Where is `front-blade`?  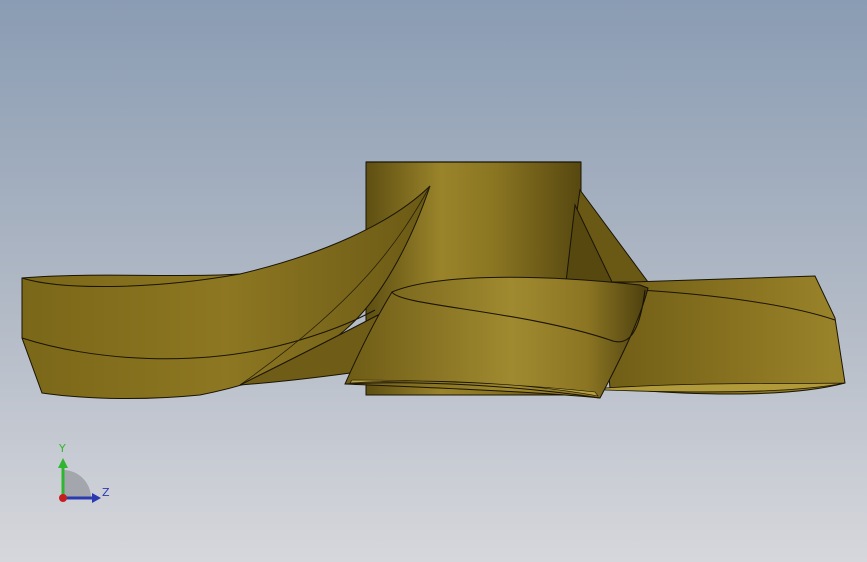 front-blade is located at coordinates (496, 337).